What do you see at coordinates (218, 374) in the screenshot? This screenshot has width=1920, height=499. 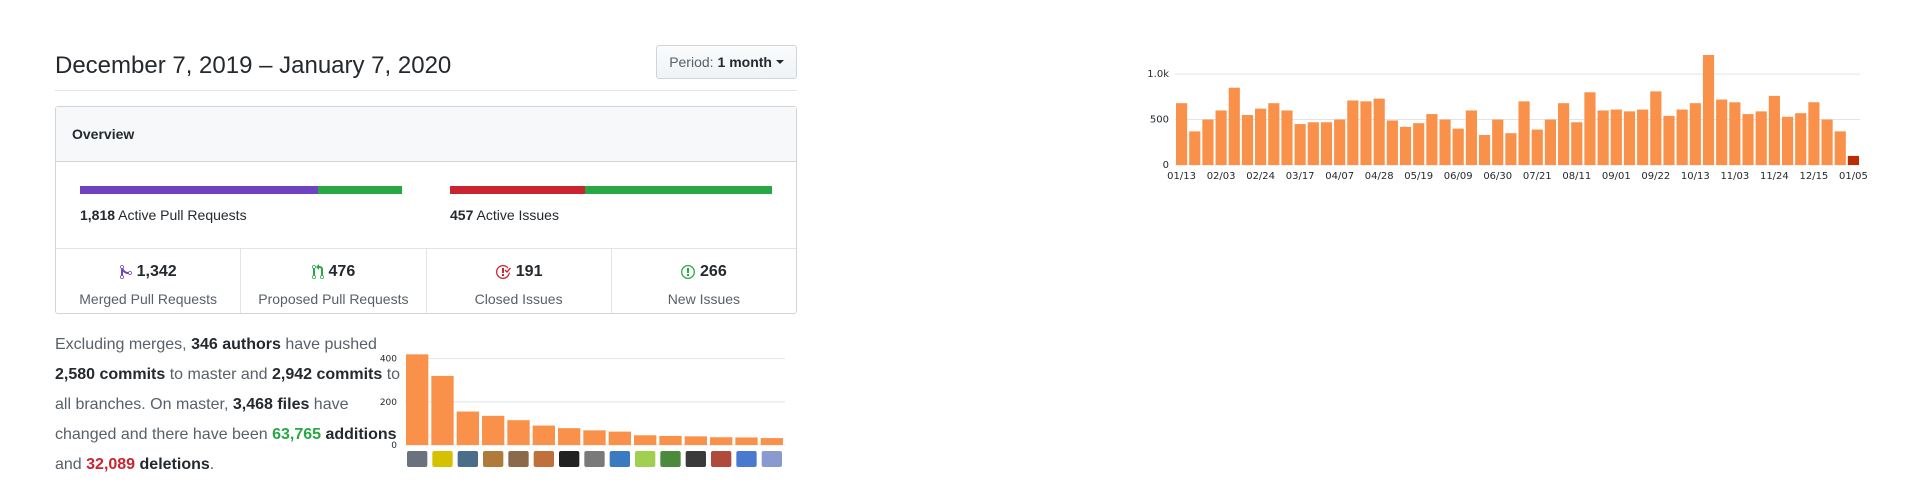 I see `summary-text: to master and` at bounding box center [218, 374].